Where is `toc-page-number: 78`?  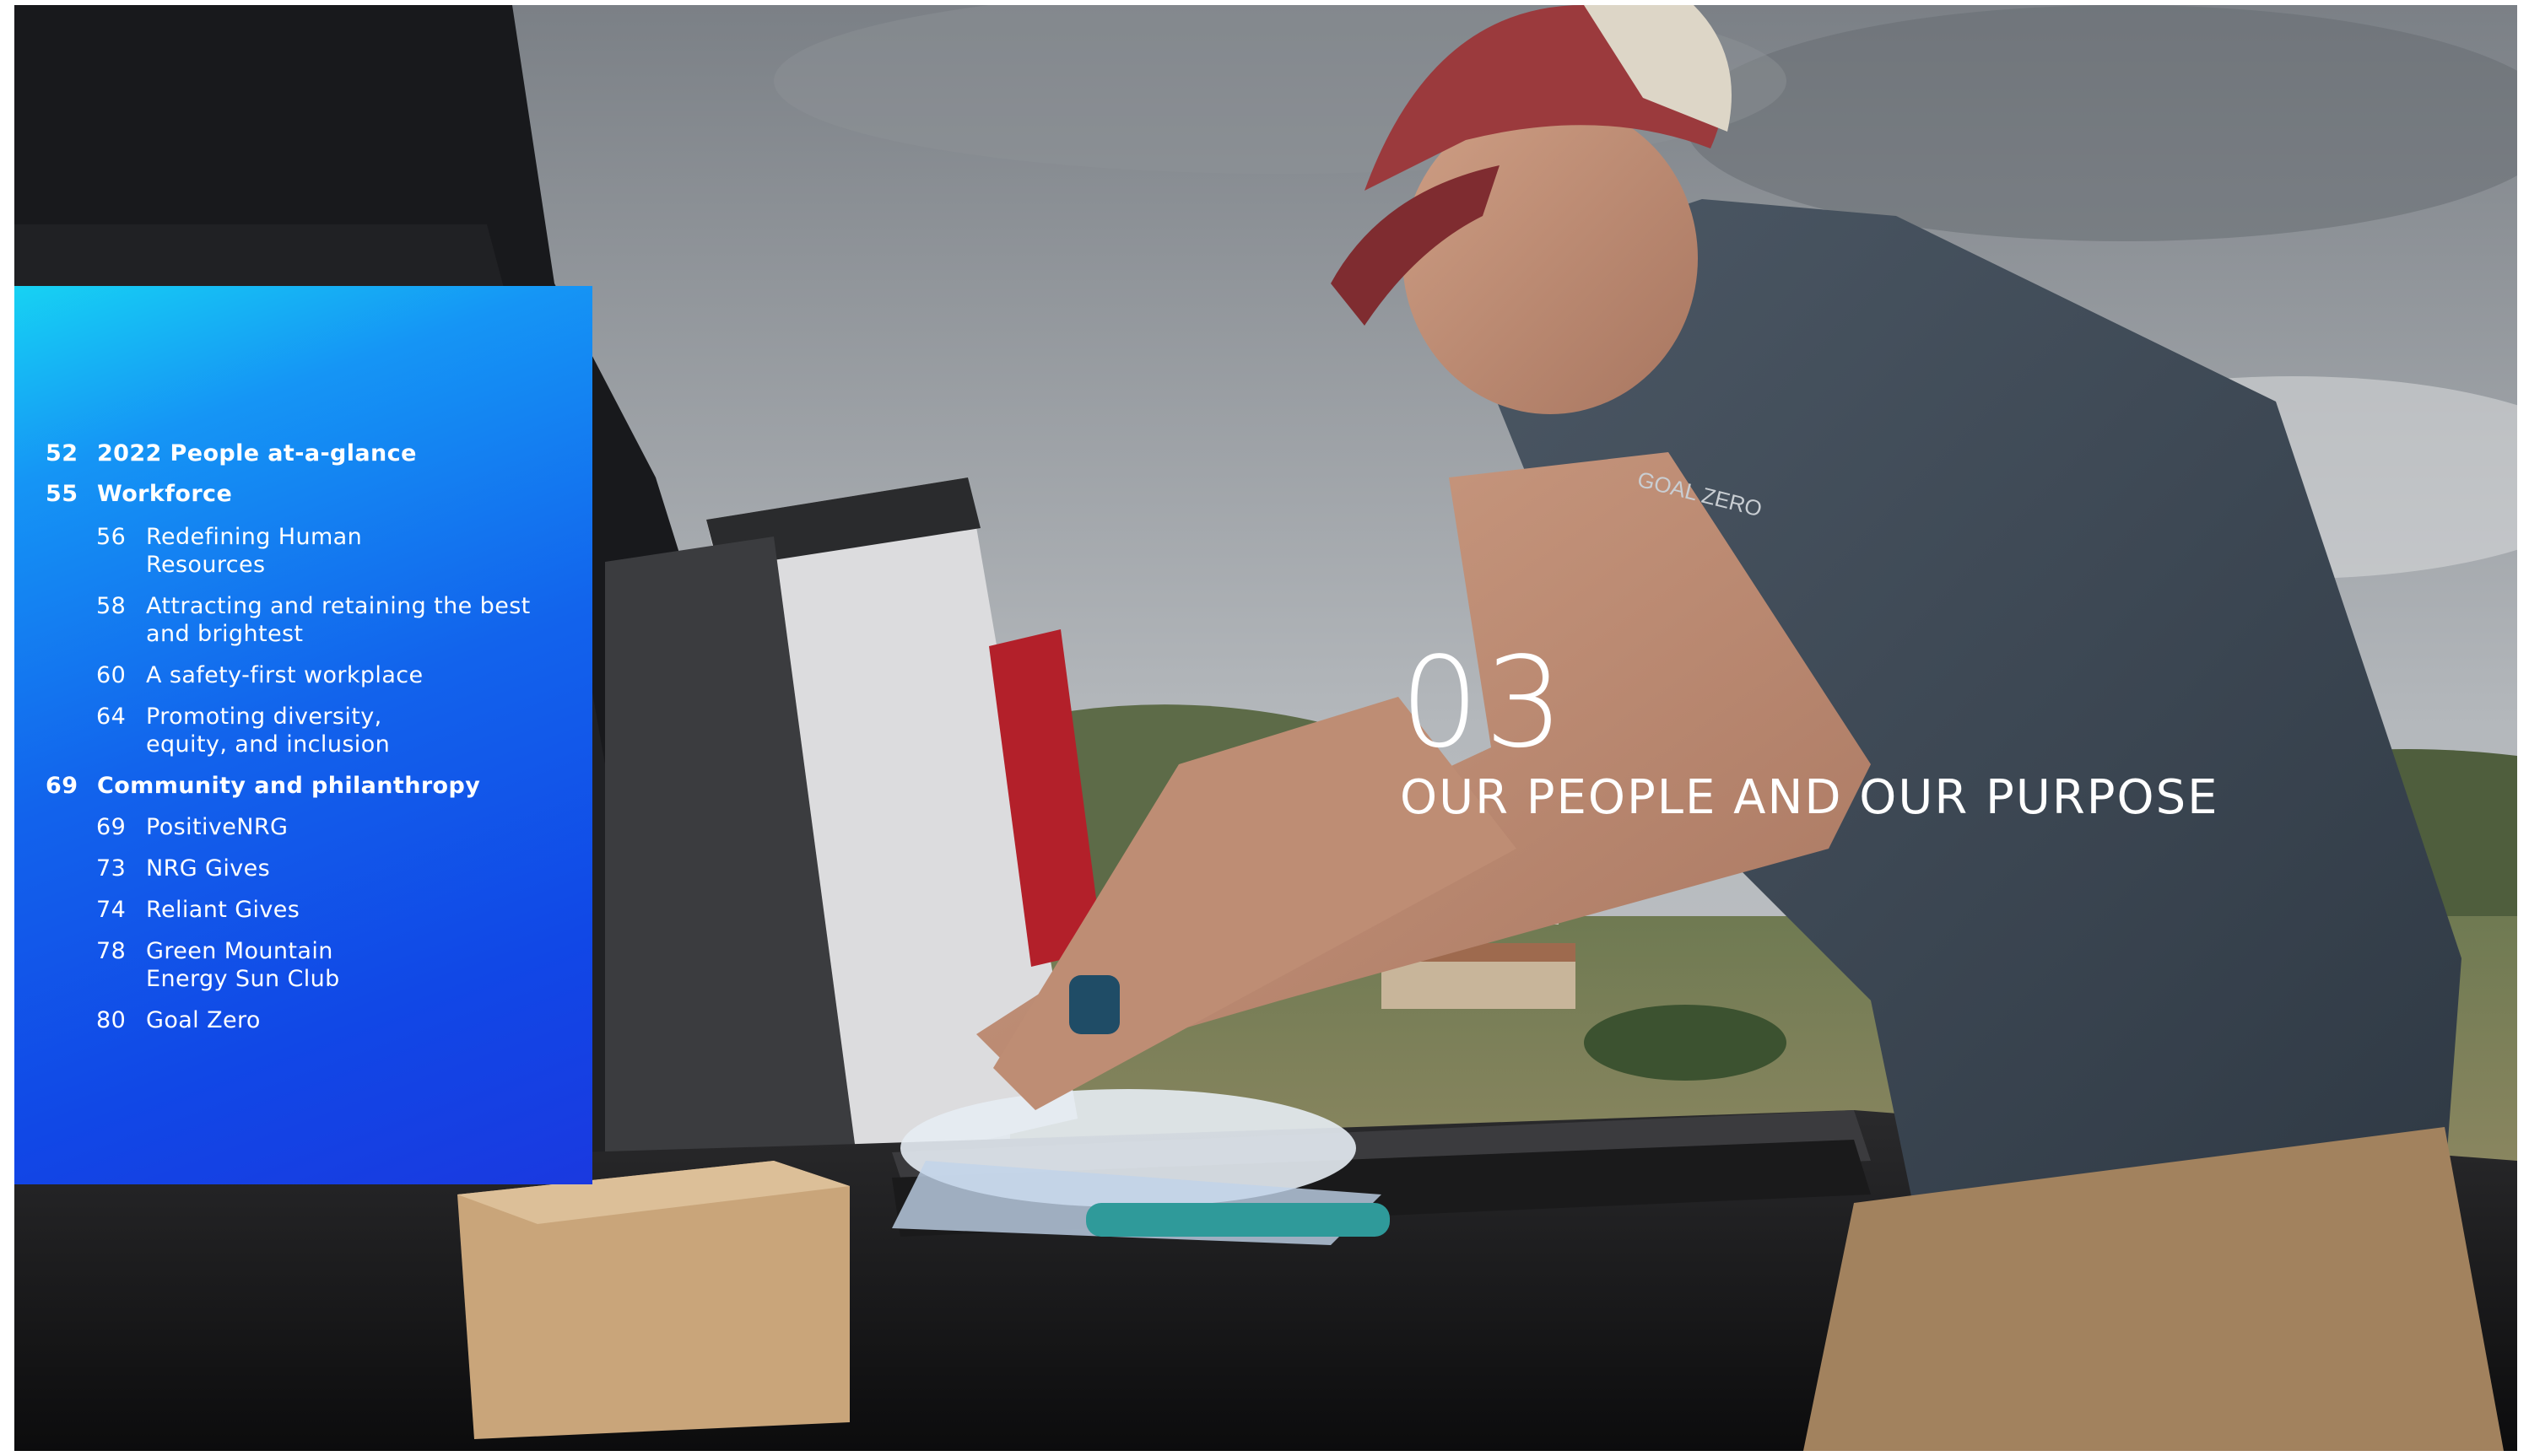
toc-page-number: 78 is located at coordinates (112, 951).